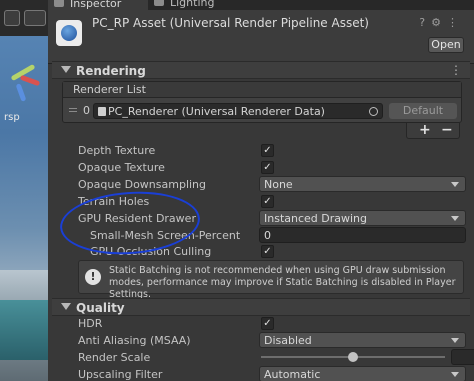 The image size is (474, 381). Describe the element at coordinates (134, 340) in the screenshot. I see `anti-aliasing-label: Anti Aliasing (MSAA)` at that location.